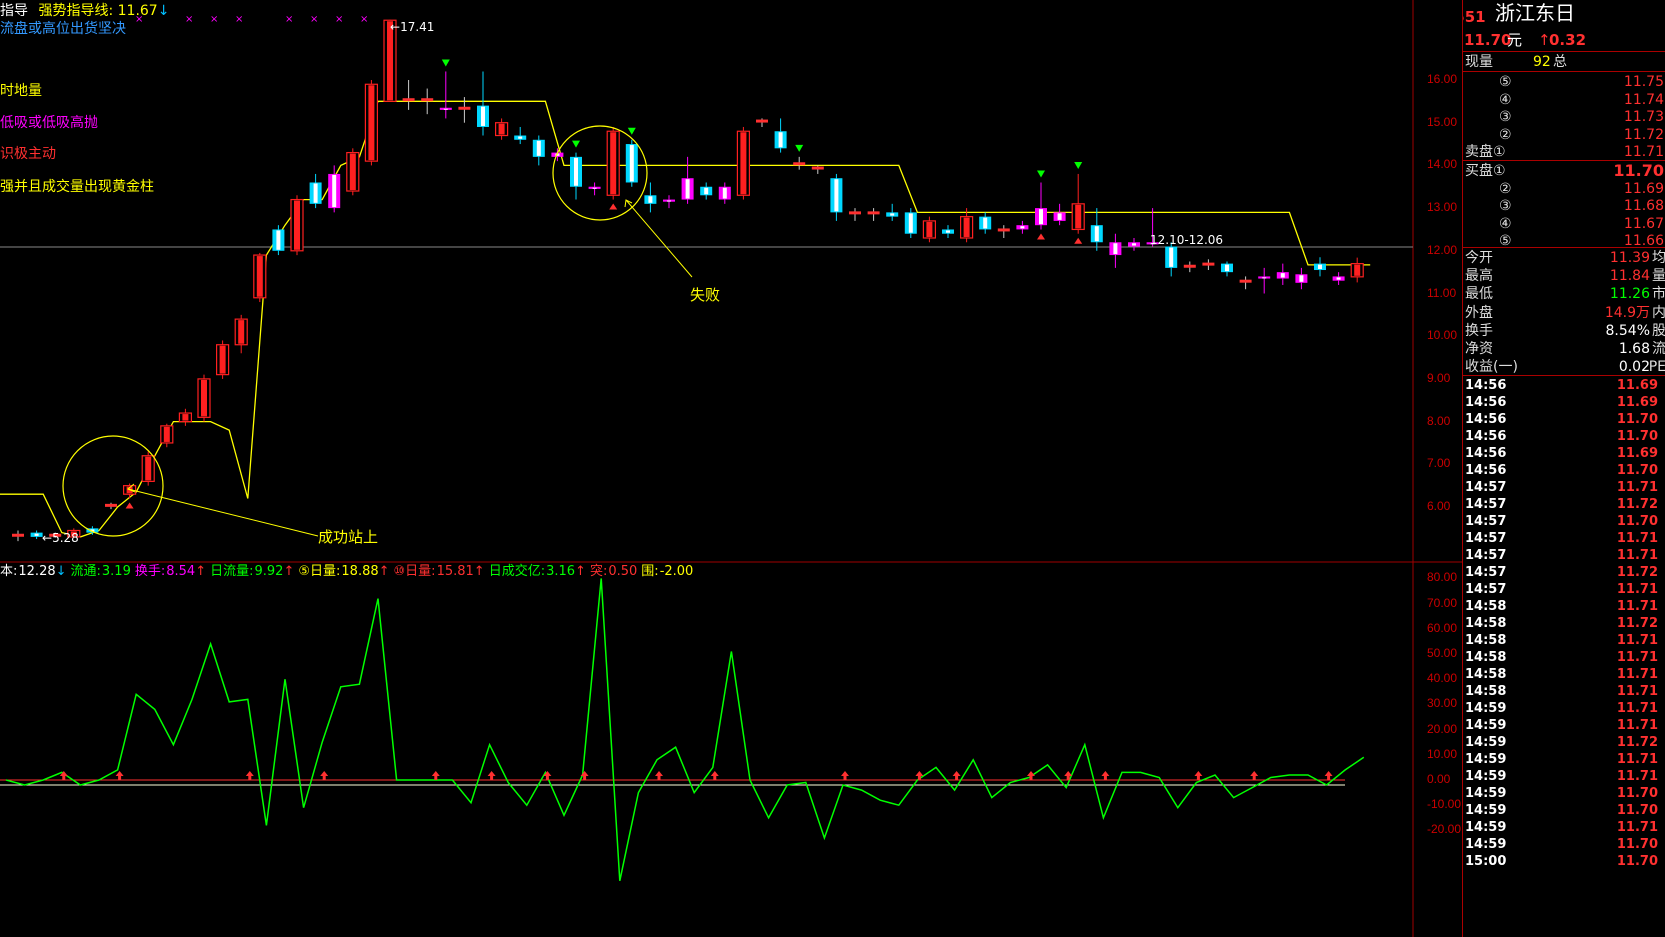 This screenshot has width=1665, height=937. What do you see at coordinates (1486, 521) in the screenshot?
I see `row-label: 14:57` at bounding box center [1486, 521].